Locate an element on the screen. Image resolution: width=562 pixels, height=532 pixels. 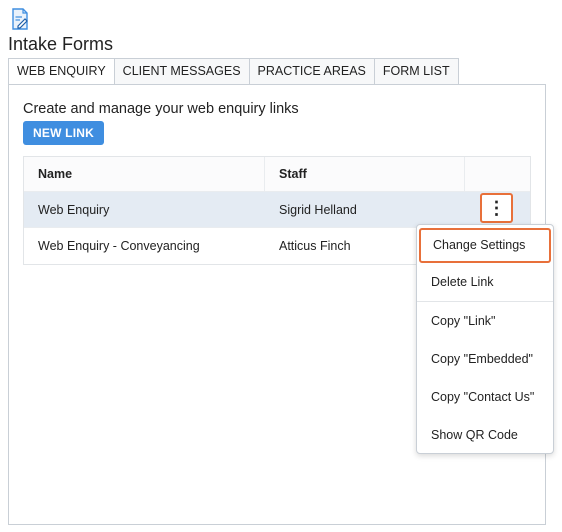
page-title: Intake Forms is located at coordinates (61, 44).